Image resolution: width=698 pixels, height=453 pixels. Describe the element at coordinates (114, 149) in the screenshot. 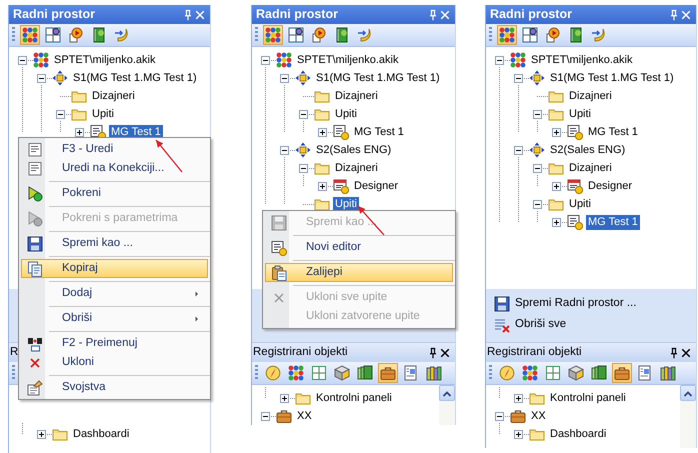

I see `menu-item: F3 - Uredi` at that location.